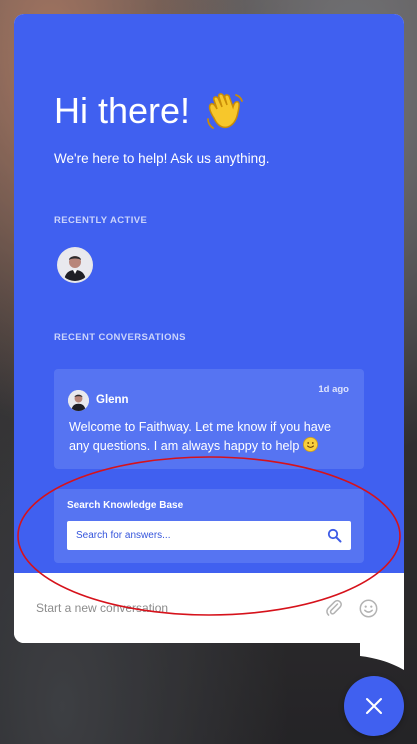 The height and width of the screenshot is (744, 417). I want to click on greeting-heading: Hi there!, so click(151, 111).